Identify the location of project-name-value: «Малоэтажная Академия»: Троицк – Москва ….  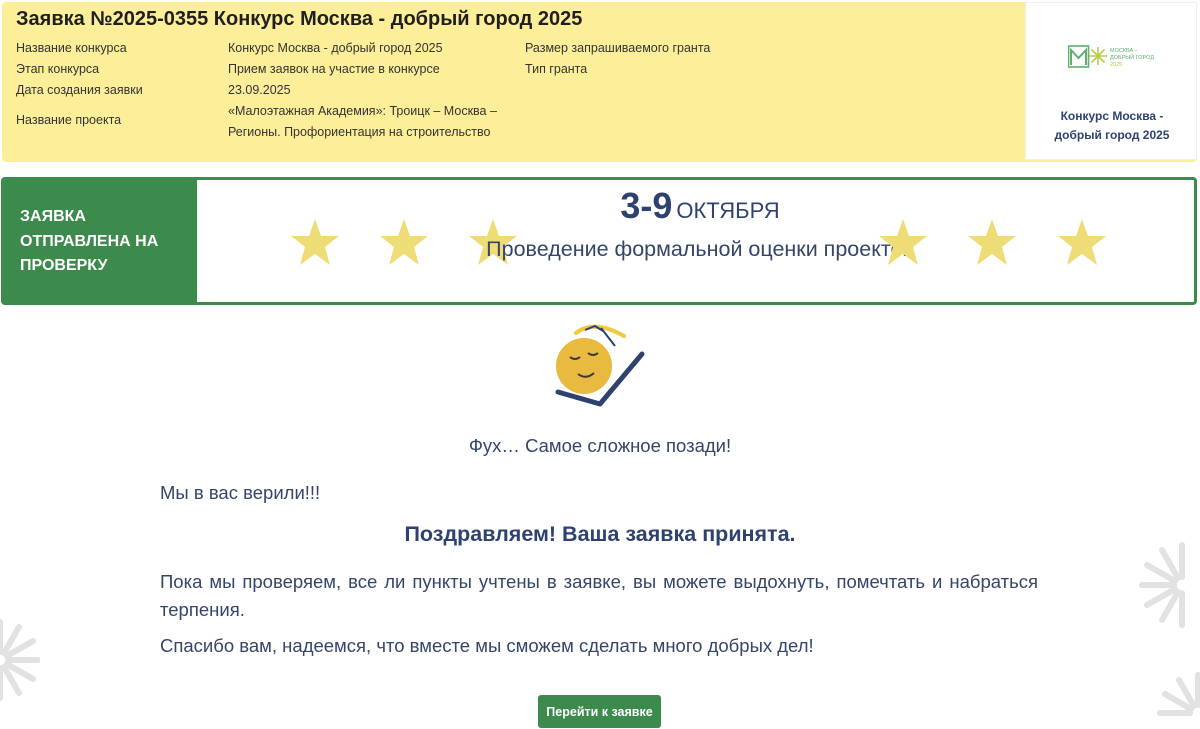
(362, 121).